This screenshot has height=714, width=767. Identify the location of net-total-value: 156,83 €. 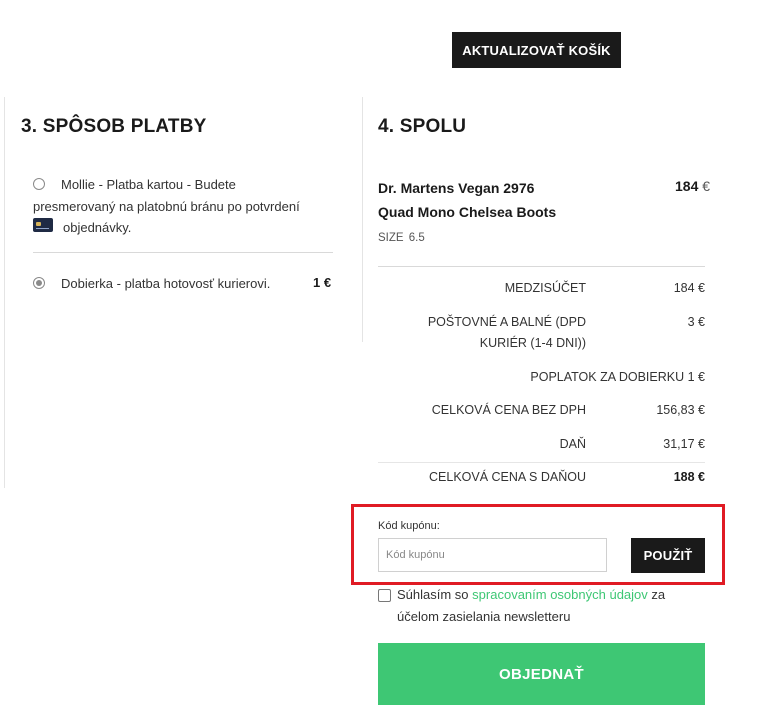
(680, 410).